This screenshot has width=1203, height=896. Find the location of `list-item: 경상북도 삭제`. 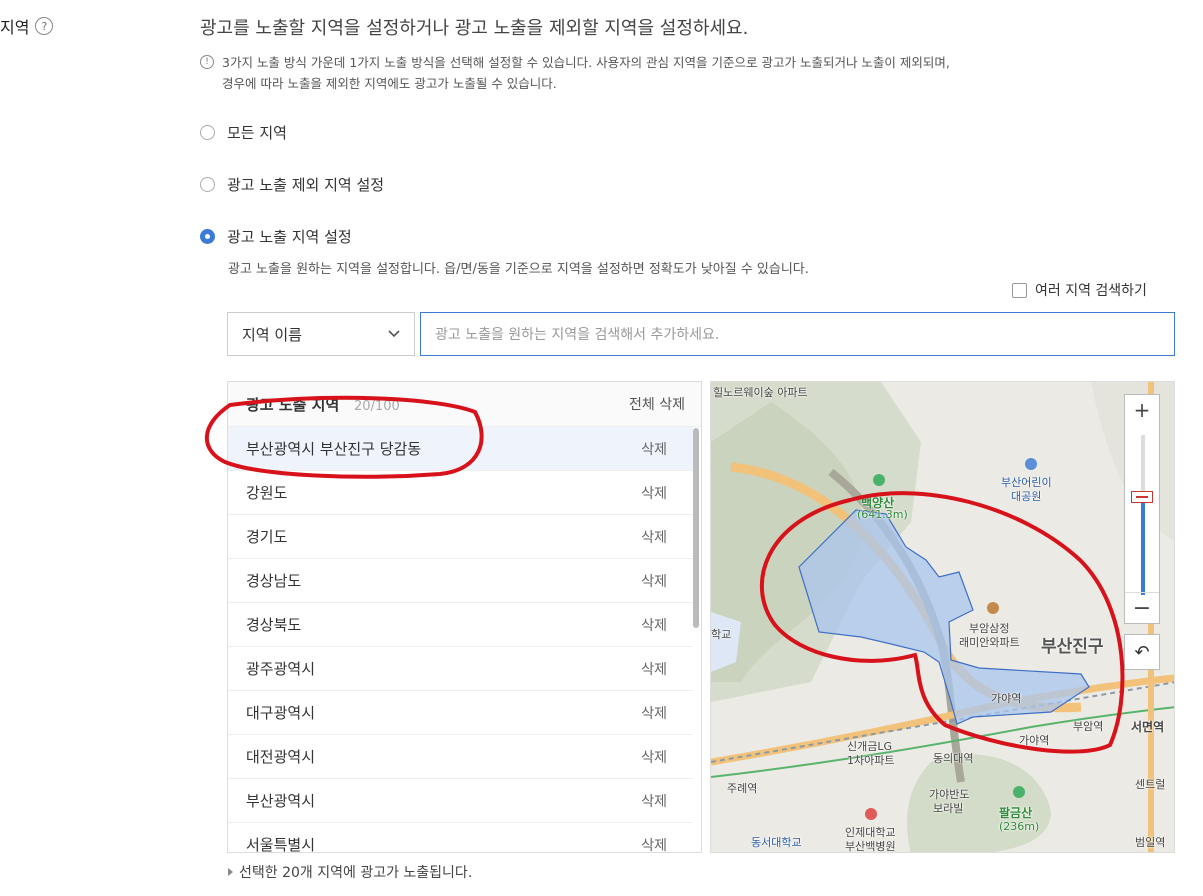

list-item: 경상북도 삭제 is located at coordinates (460, 625).